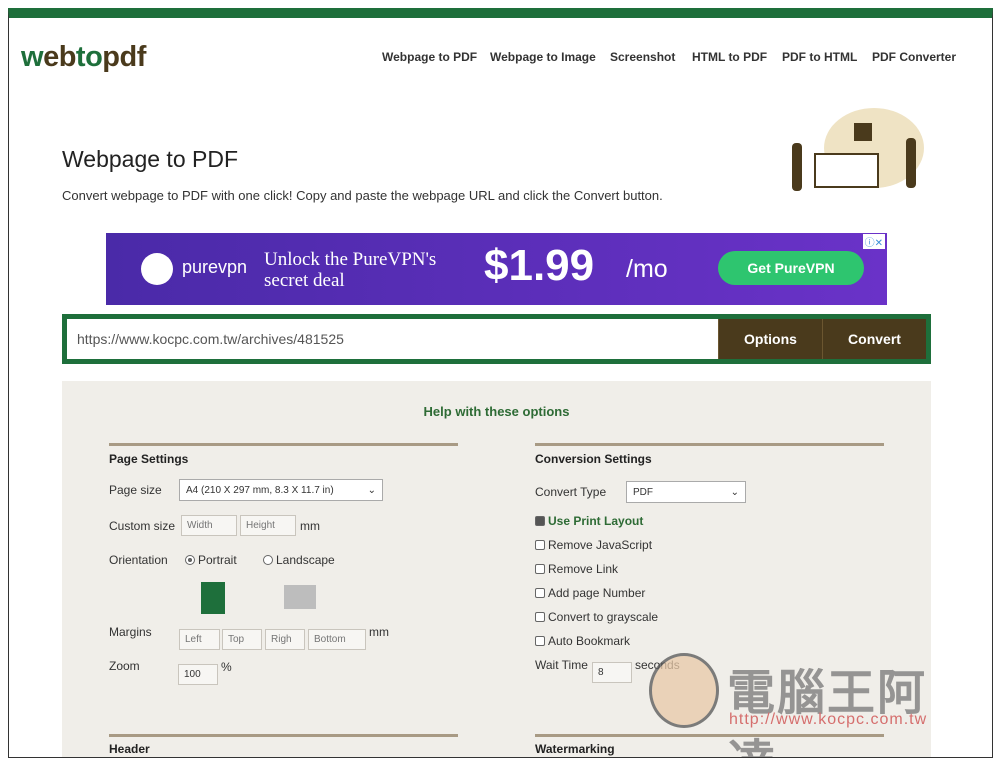 The image size is (1000, 765). I want to click on help-link: Help with these options, so click(496, 411).